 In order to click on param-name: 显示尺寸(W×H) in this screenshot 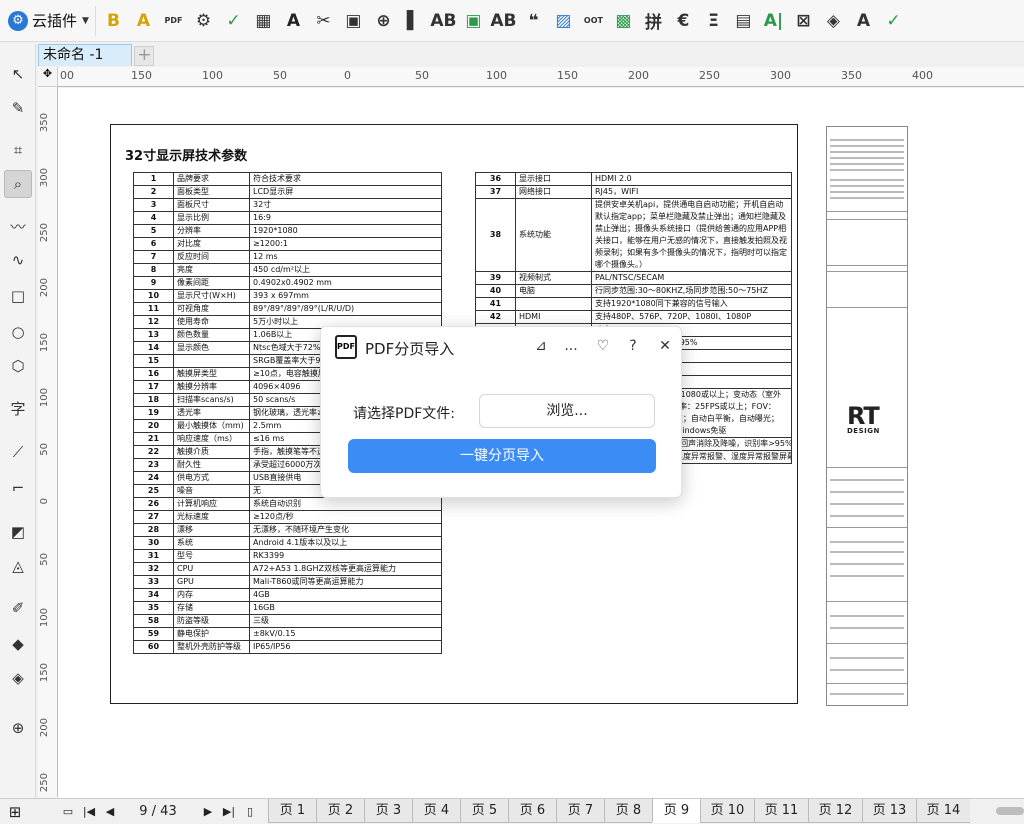, I will do `click(211, 296)`.